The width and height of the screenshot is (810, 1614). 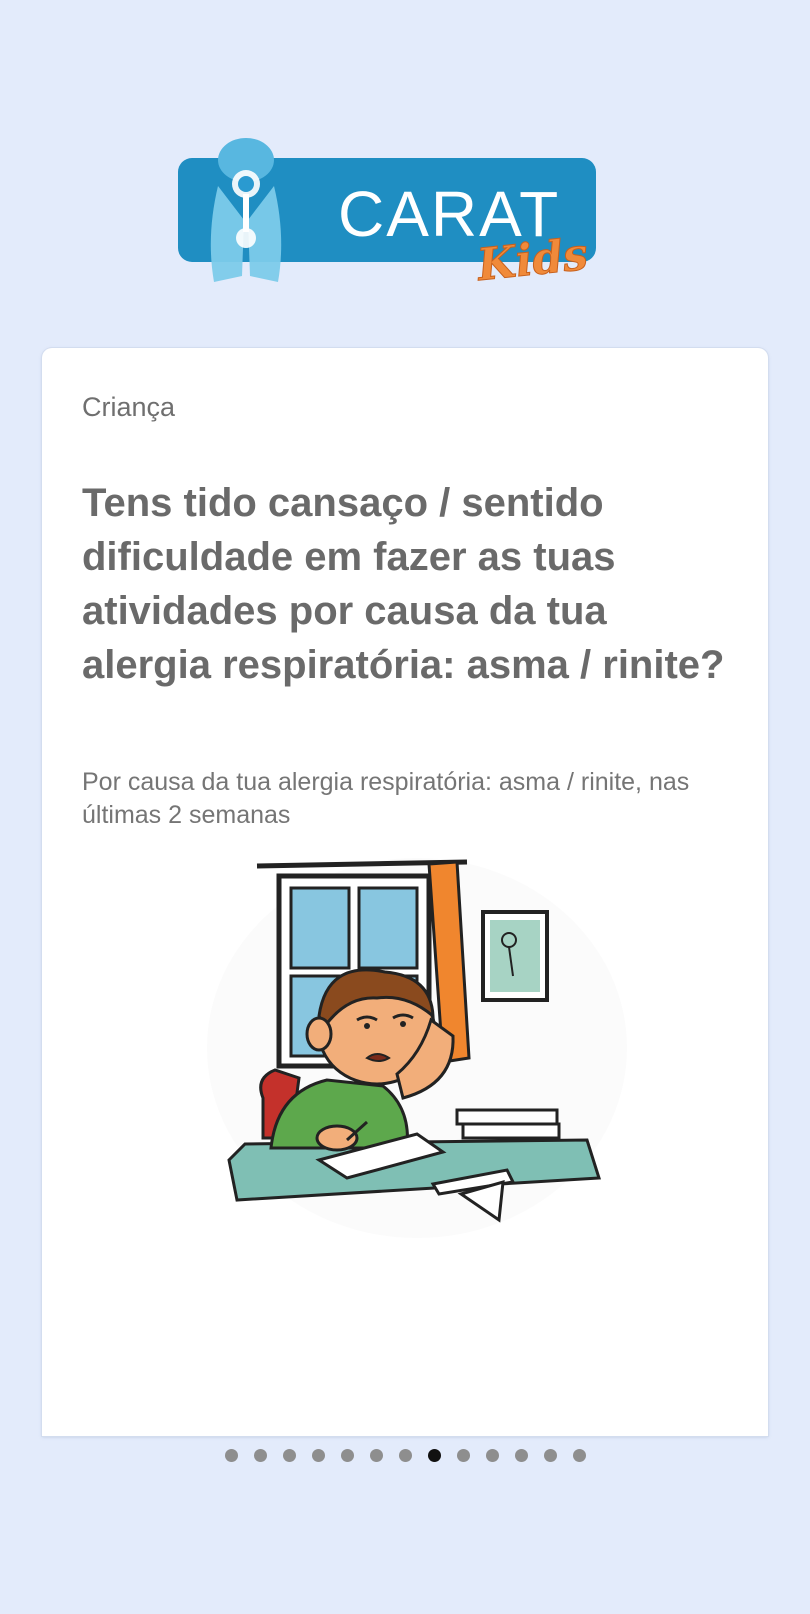 I want to click on carat-kids-logo: CARAT Kids, so click(x=387, y=215).